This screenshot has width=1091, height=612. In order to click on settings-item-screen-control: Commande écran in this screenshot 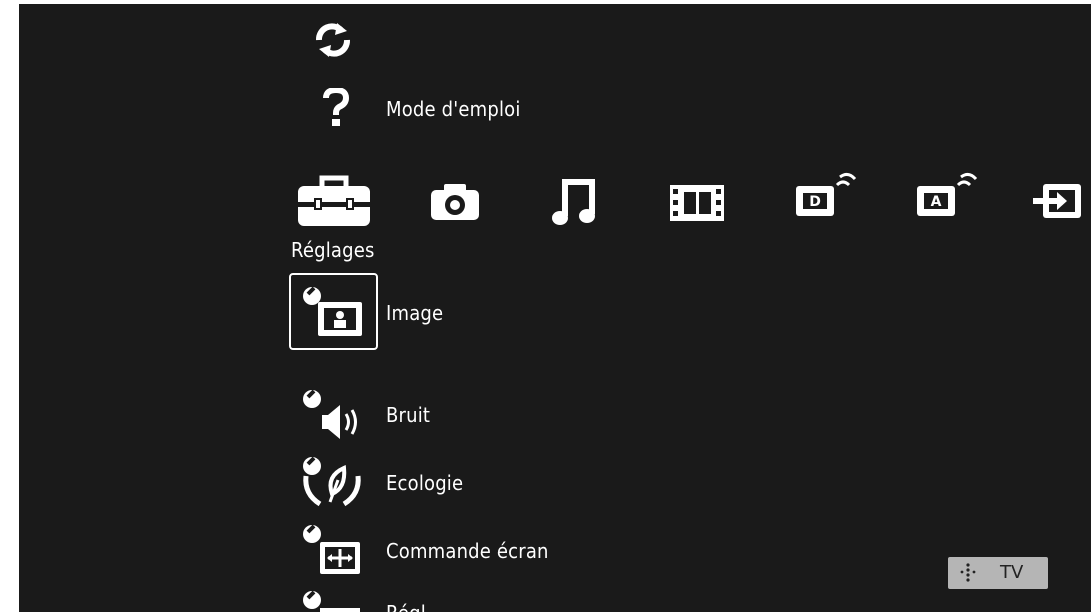, I will do `click(467, 551)`.